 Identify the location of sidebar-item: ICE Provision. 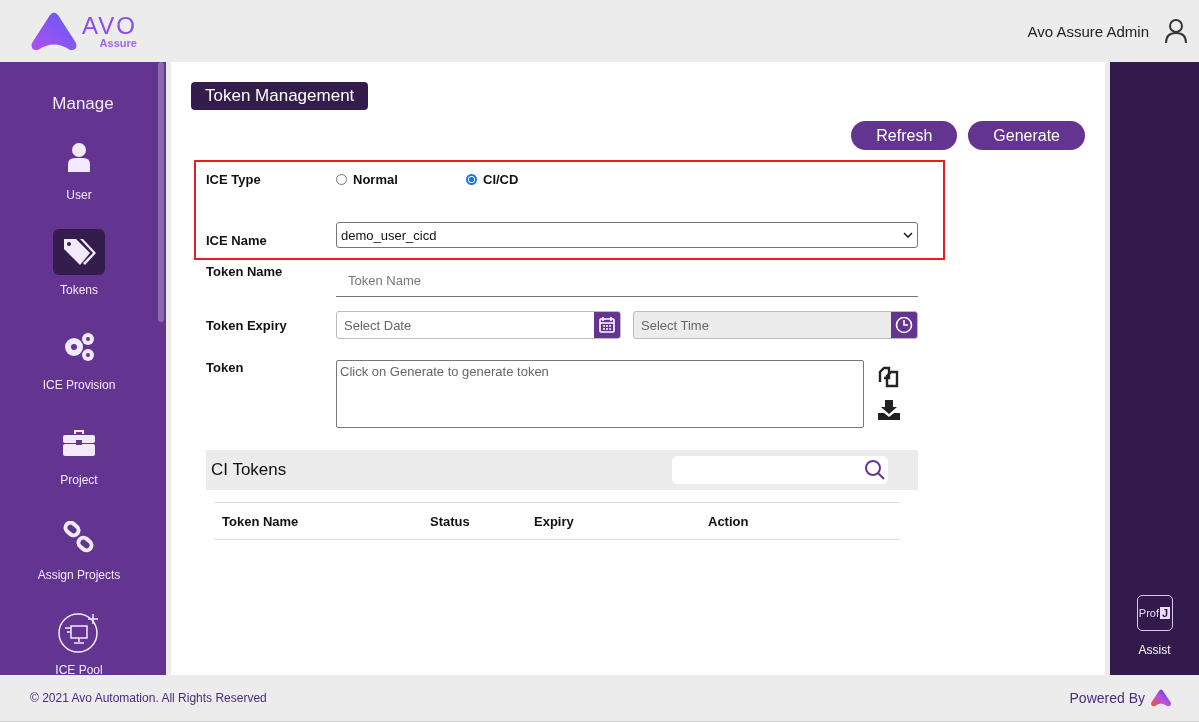
(79, 358).